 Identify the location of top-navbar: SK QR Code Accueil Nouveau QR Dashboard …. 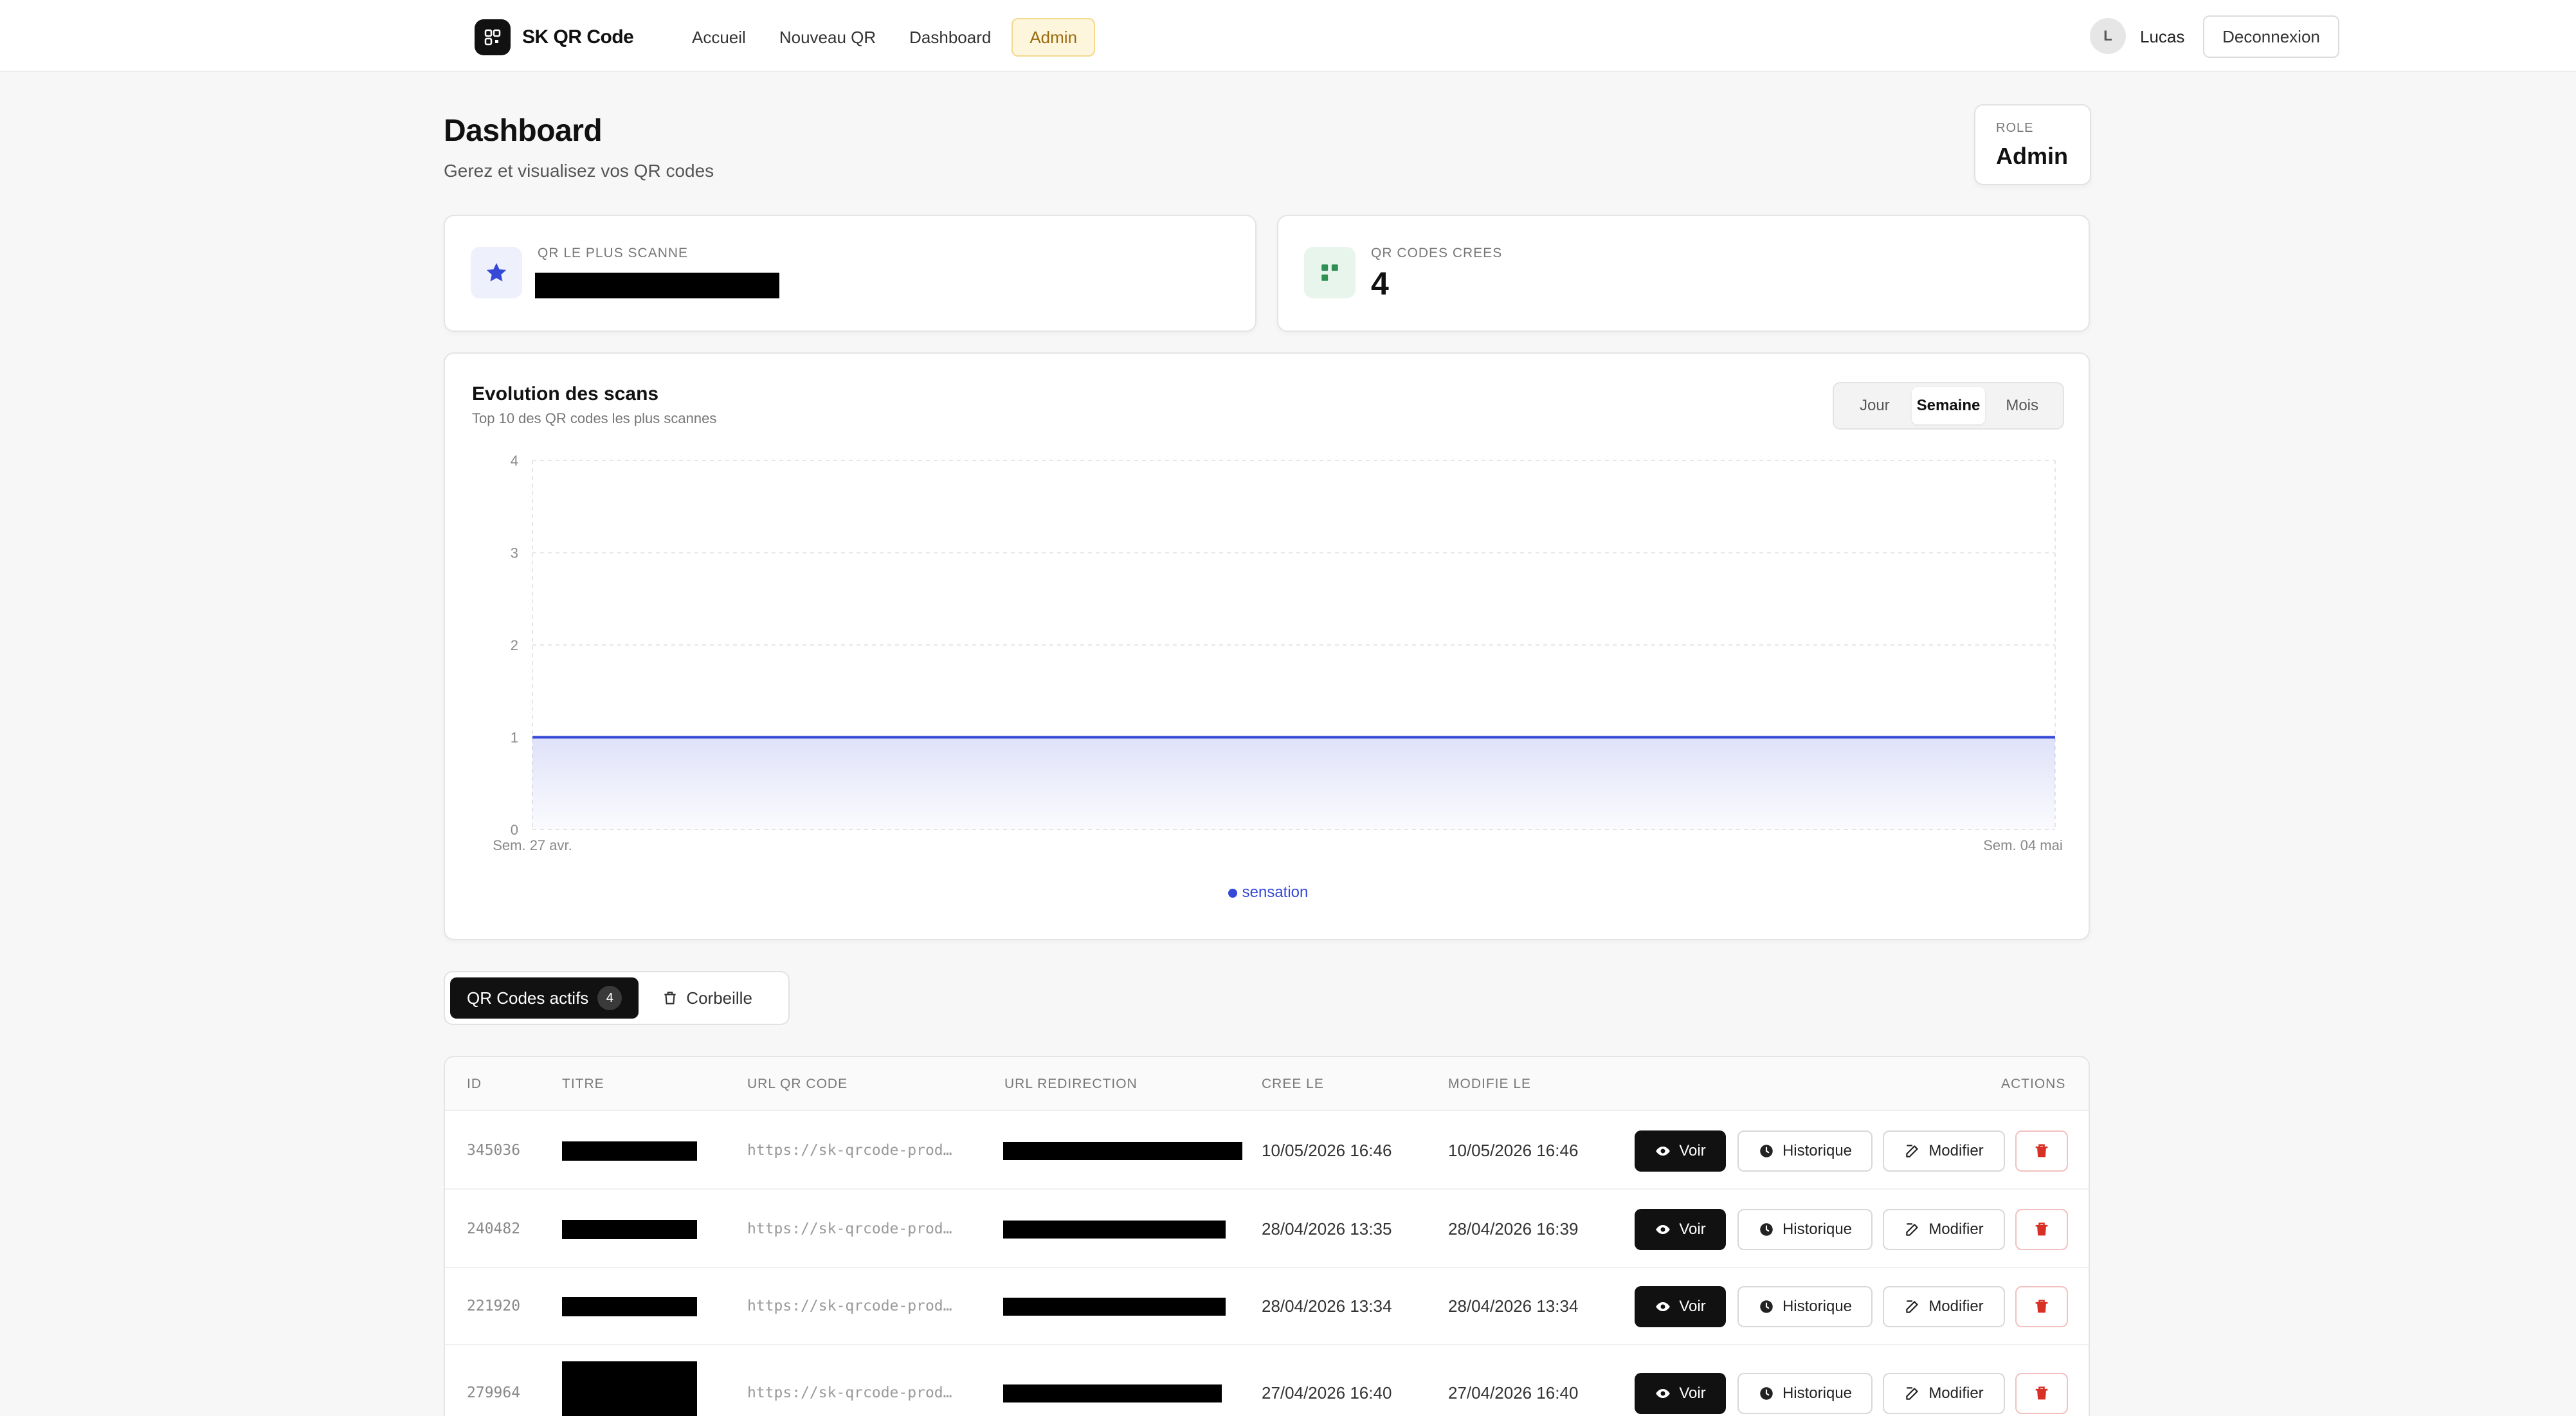
(1288, 36).